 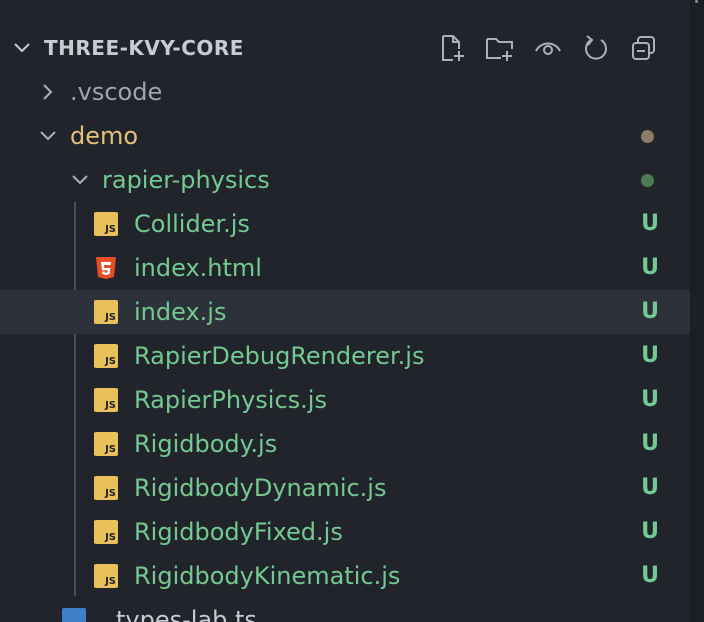 What do you see at coordinates (238, 532) in the screenshot?
I see `file-label: RigidbodyFixed.js` at bounding box center [238, 532].